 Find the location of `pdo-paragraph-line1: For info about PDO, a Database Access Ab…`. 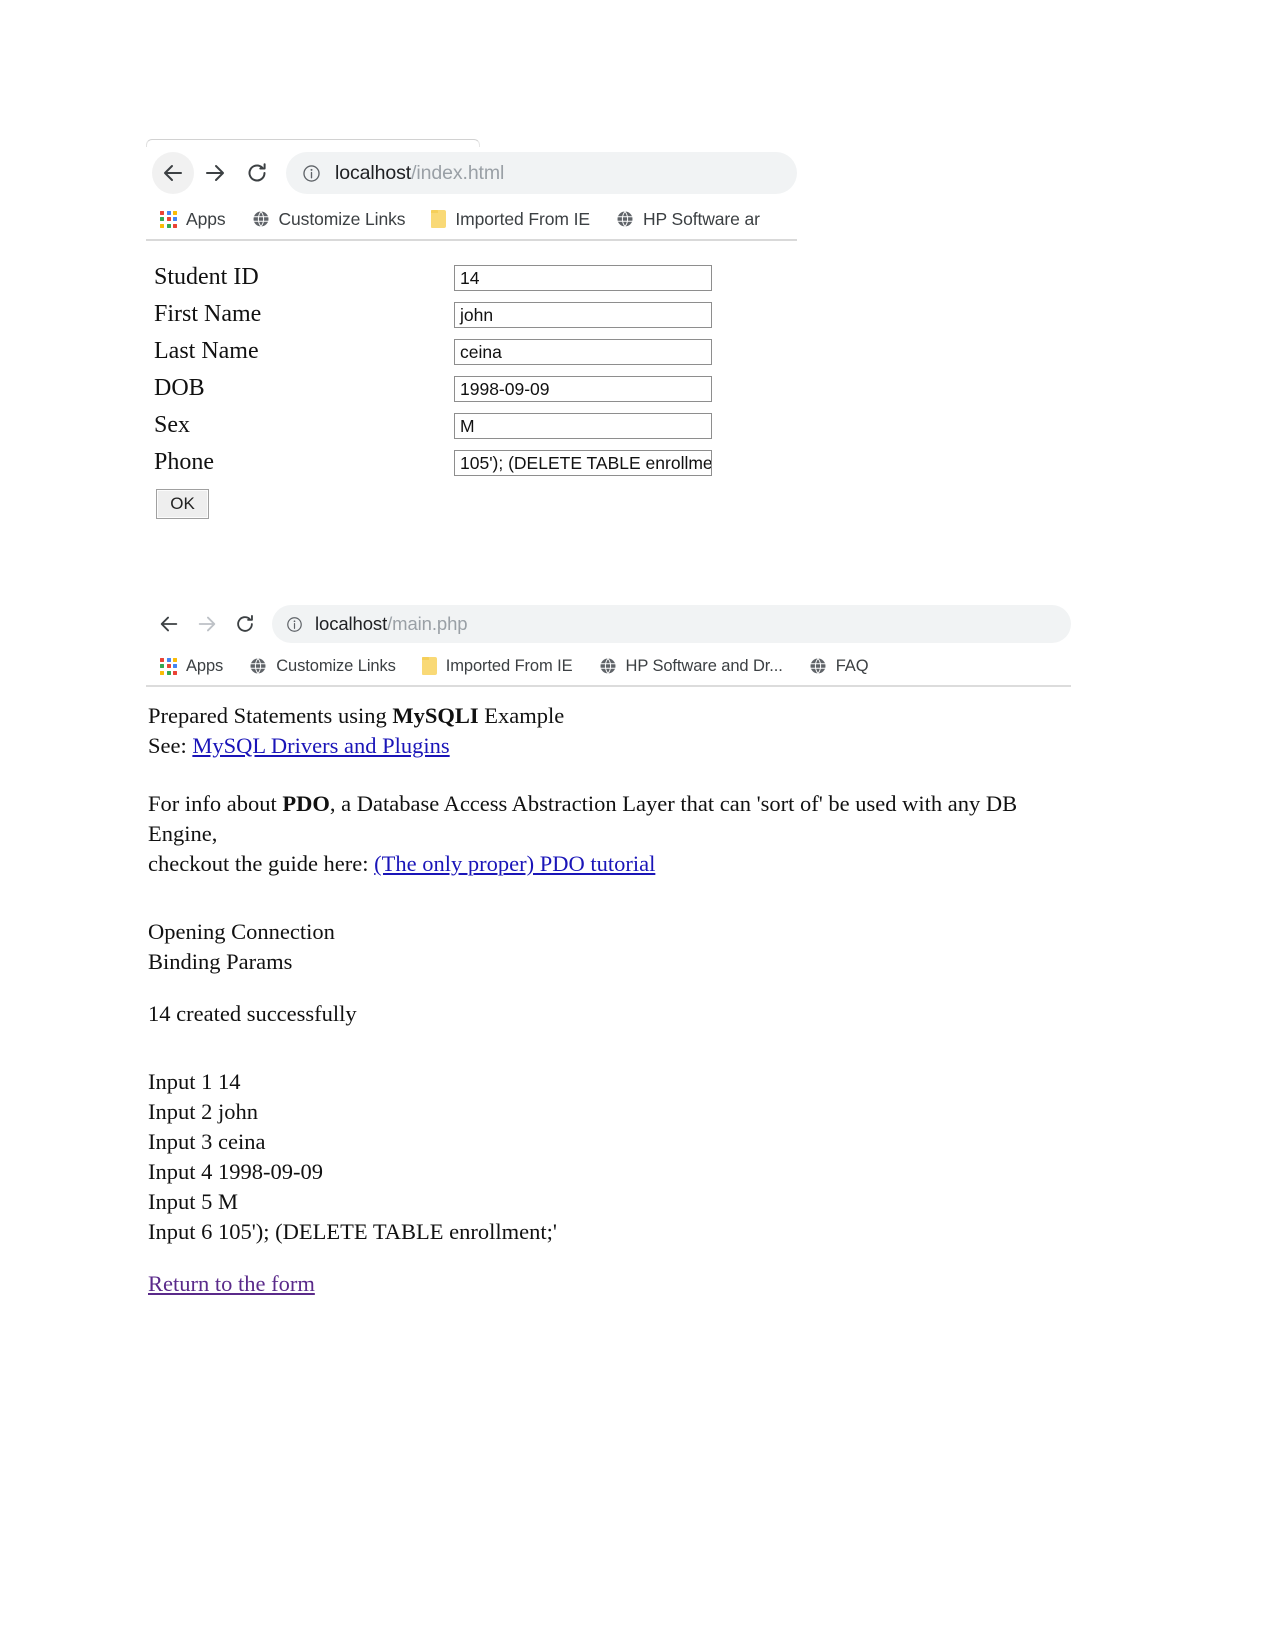

pdo-paragraph-line1: For info about PDO, a Database Access Ab… is located at coordinates (609, 819).